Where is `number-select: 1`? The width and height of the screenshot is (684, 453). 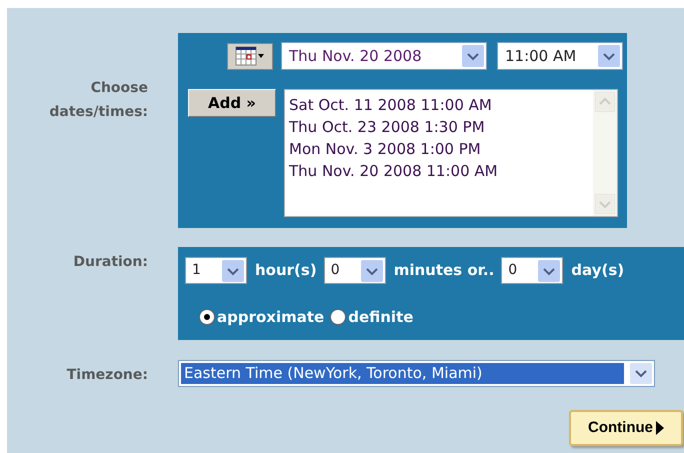
number-select: 1 is located at coordinates (216, 270).